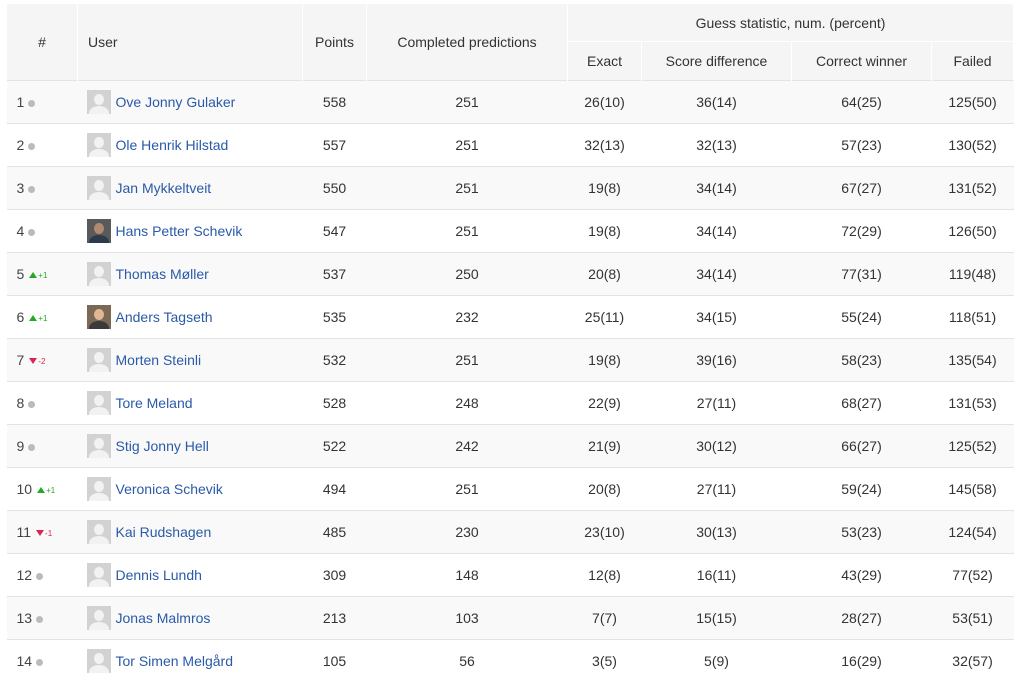 Image resolution: width=1024 pixels, height=683 pixels. I want to click on points-cell: 558, so click(334, 102).